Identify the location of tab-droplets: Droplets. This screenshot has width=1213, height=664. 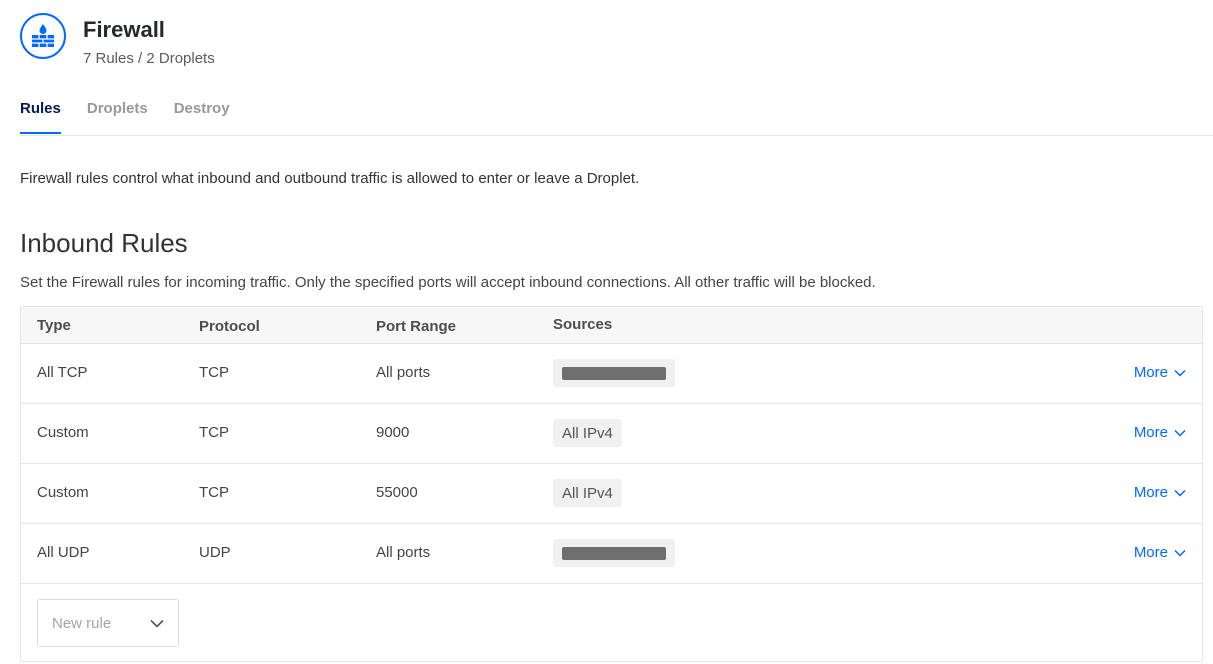
(117, 117).